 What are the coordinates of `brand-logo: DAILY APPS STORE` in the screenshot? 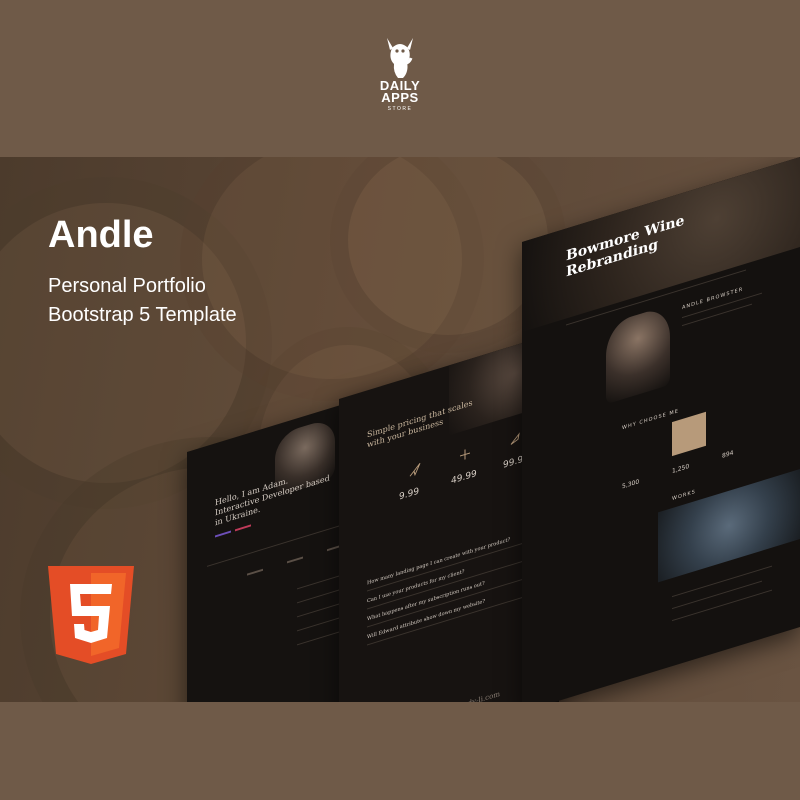 It's located at (400, 73).